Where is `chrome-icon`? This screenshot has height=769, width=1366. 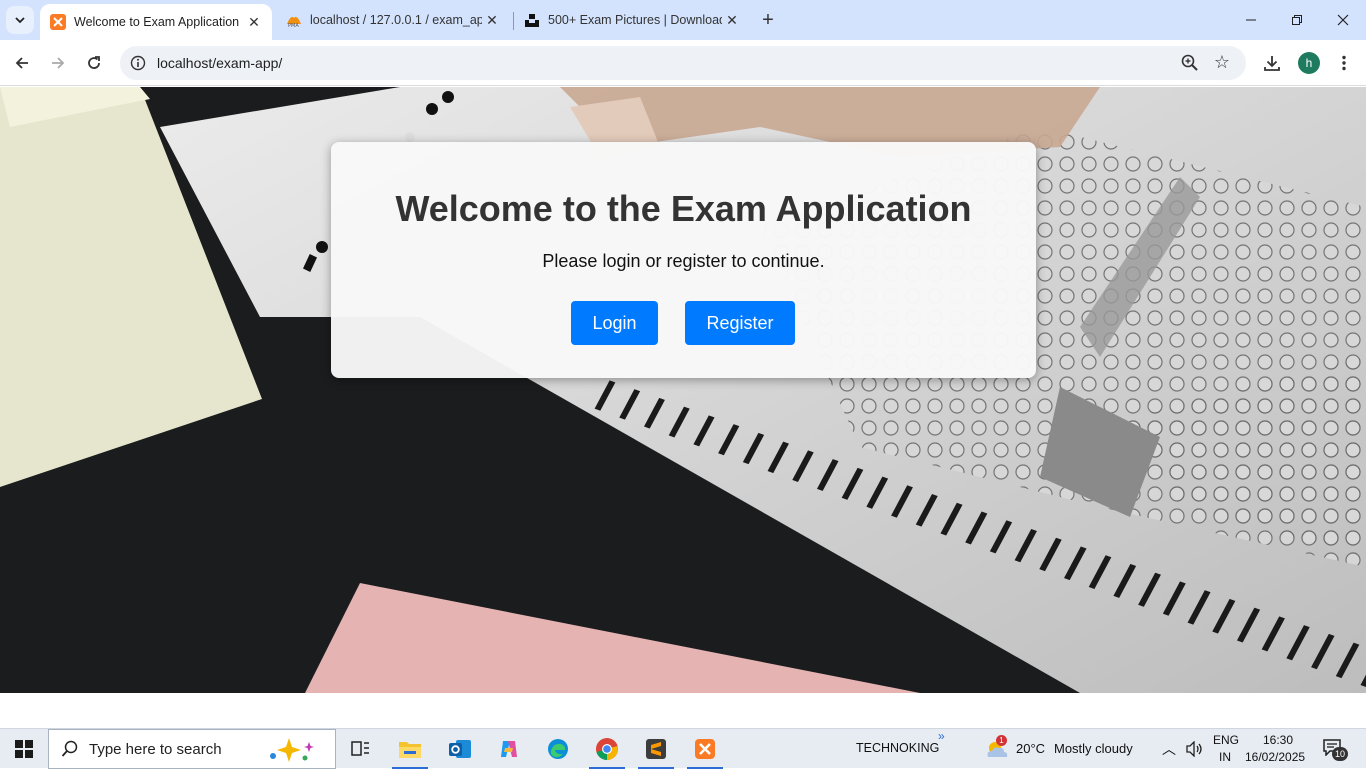 chrome-icon is located at coordinates (607, 749).